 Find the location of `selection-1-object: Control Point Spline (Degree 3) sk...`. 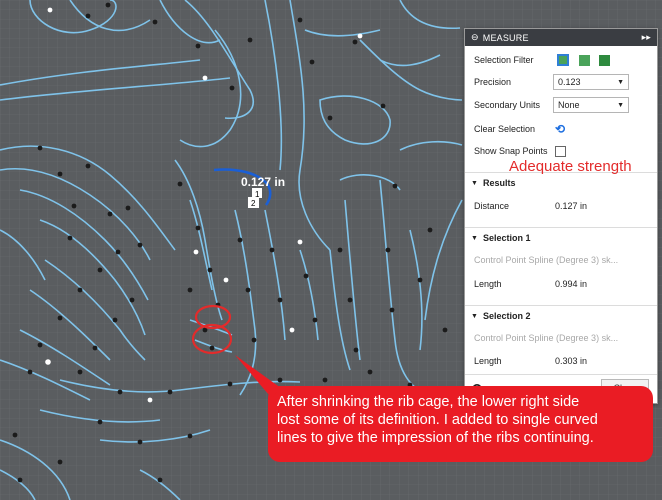

selection-1-object: Control Point Spline (Degree 3) sk... is located at coordinates (546, 260).